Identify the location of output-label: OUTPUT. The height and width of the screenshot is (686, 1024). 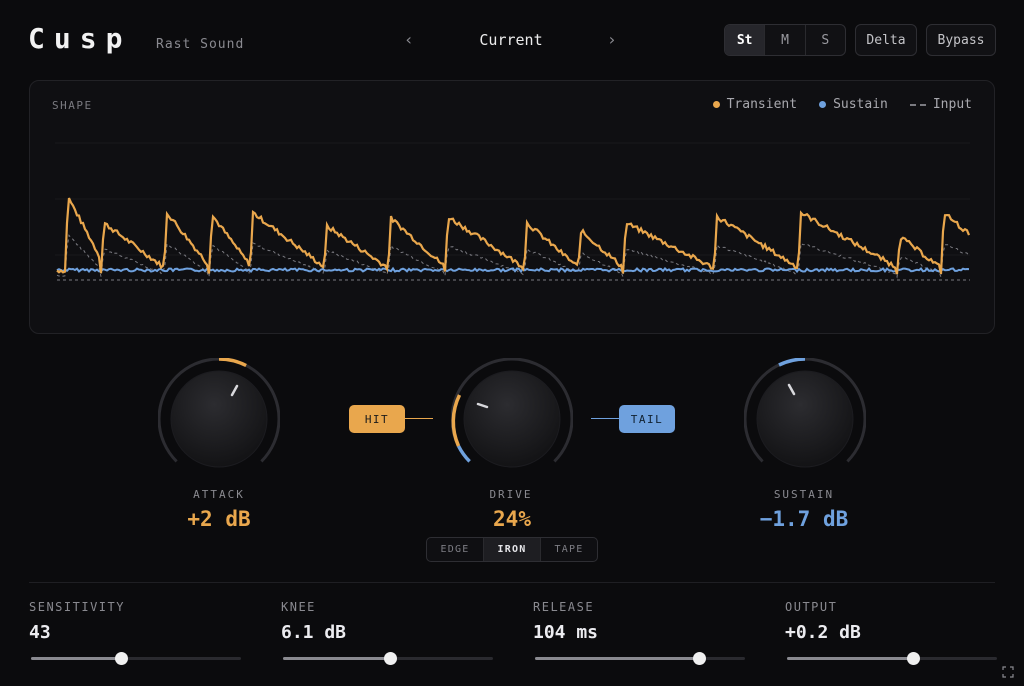
(811, 607).